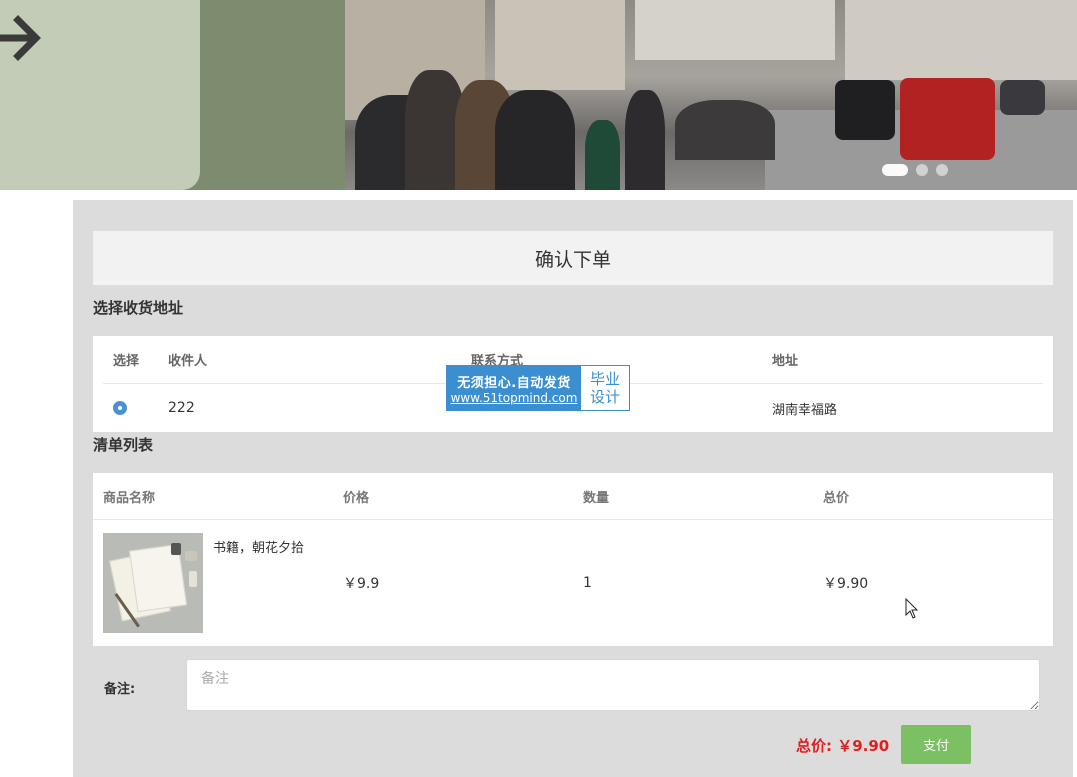 The width and height of the screenshot is (1077, 777). Describe the element at coordinates (138, 308) in the screenshot. I see `address-section-title: 选择收货地址` at that location.